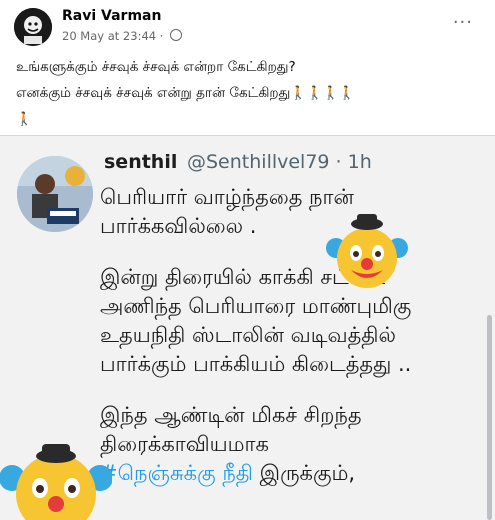 The image size is (495, 520). I want to click on post-header: Ravi Varman 20 May at 23:44 · ···, so click(247, 25).